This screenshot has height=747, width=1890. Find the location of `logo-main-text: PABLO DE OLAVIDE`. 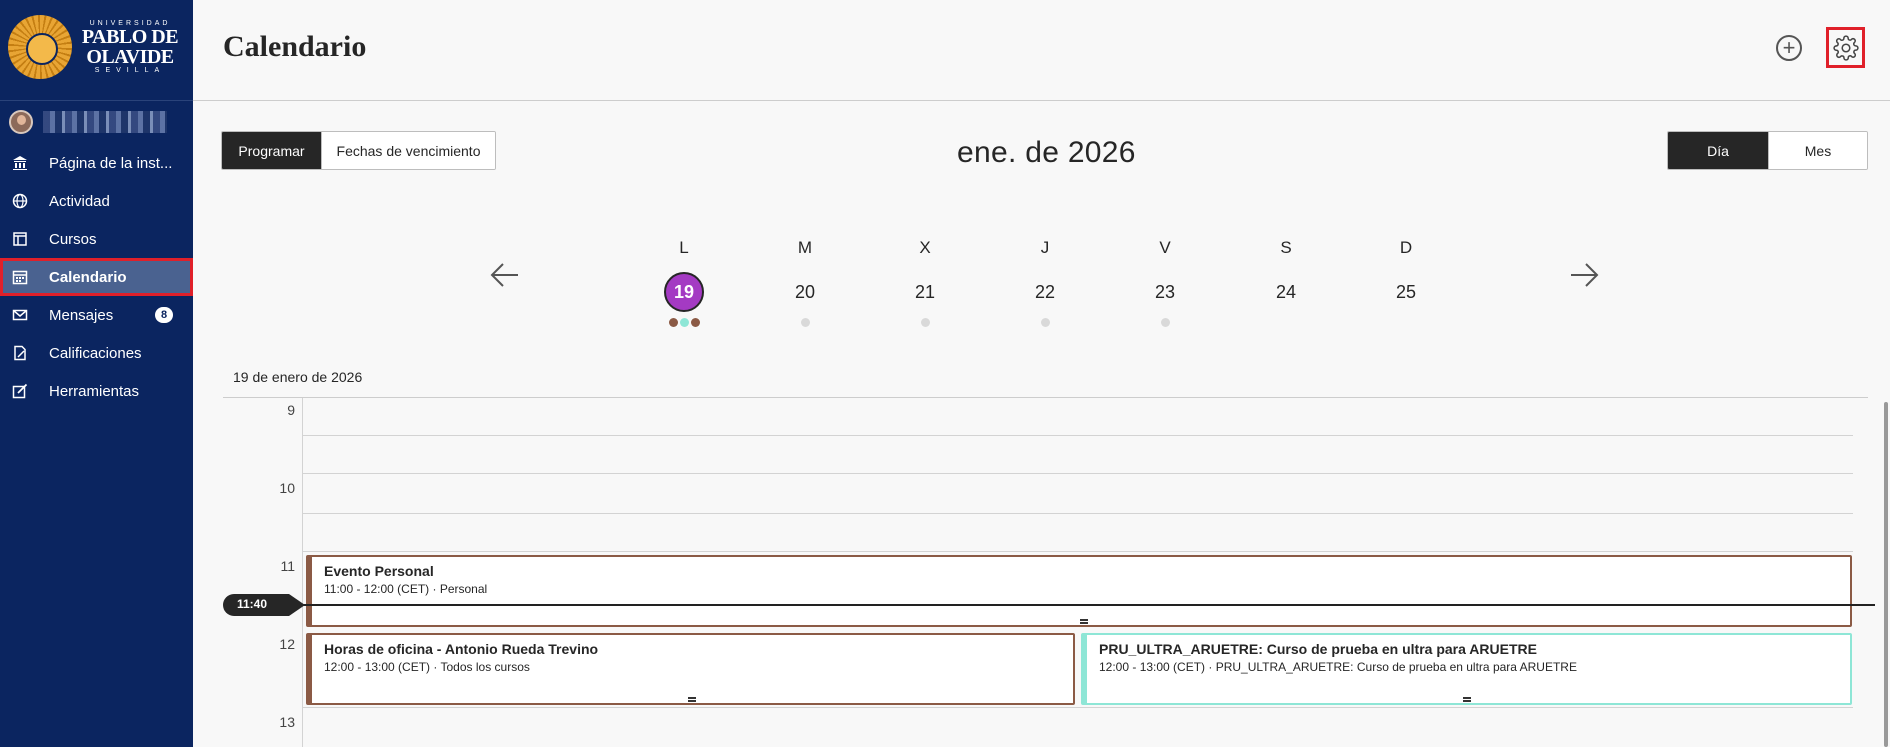

logo-main-text: PABLO DE OLAVIDE is located at coordinates (130, 47).